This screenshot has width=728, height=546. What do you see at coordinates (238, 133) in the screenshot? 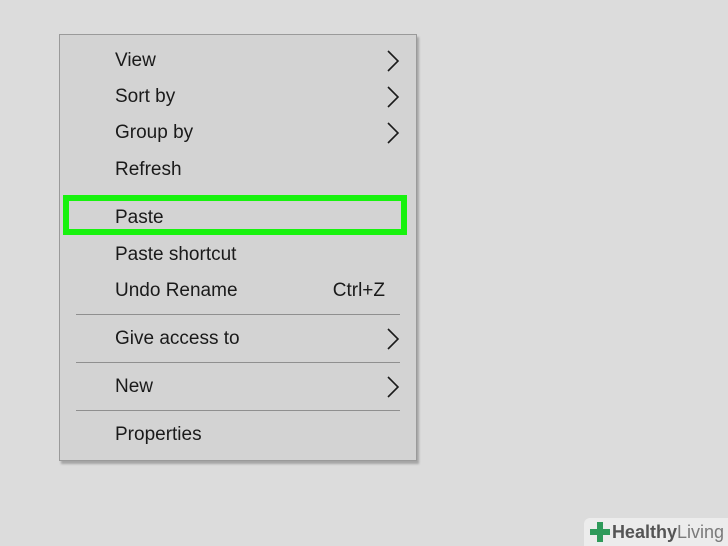
I see `menu-item-group-by: Group by` at bounding box center [238, 133].